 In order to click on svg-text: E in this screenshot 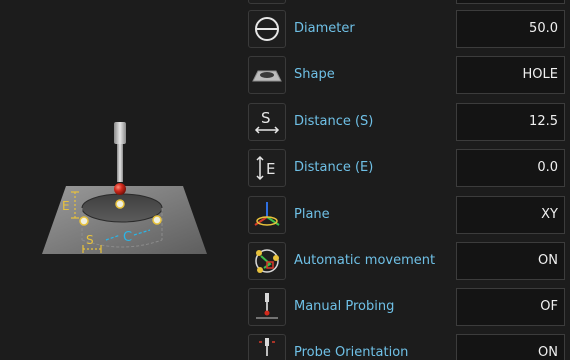, I will do `click(270, 169)`.